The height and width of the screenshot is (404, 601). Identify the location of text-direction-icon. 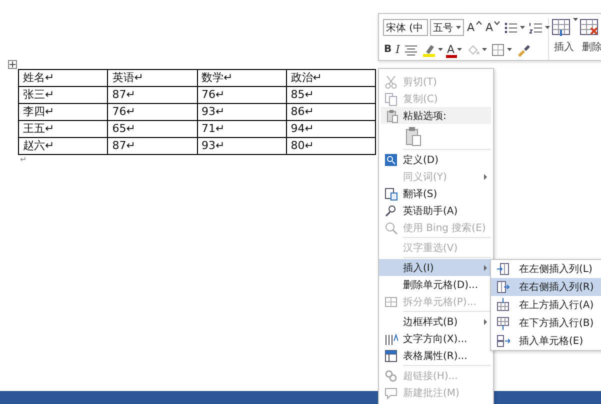
(391, 339).